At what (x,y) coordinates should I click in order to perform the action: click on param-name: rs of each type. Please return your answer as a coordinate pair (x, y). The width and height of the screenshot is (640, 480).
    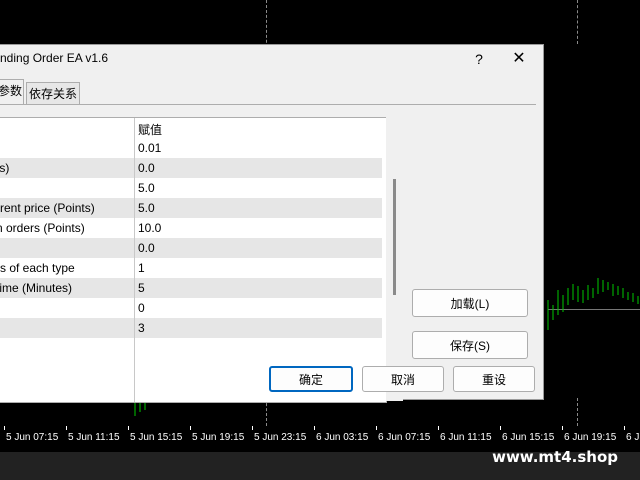
    Looking at the image, I should click on (37, 268).